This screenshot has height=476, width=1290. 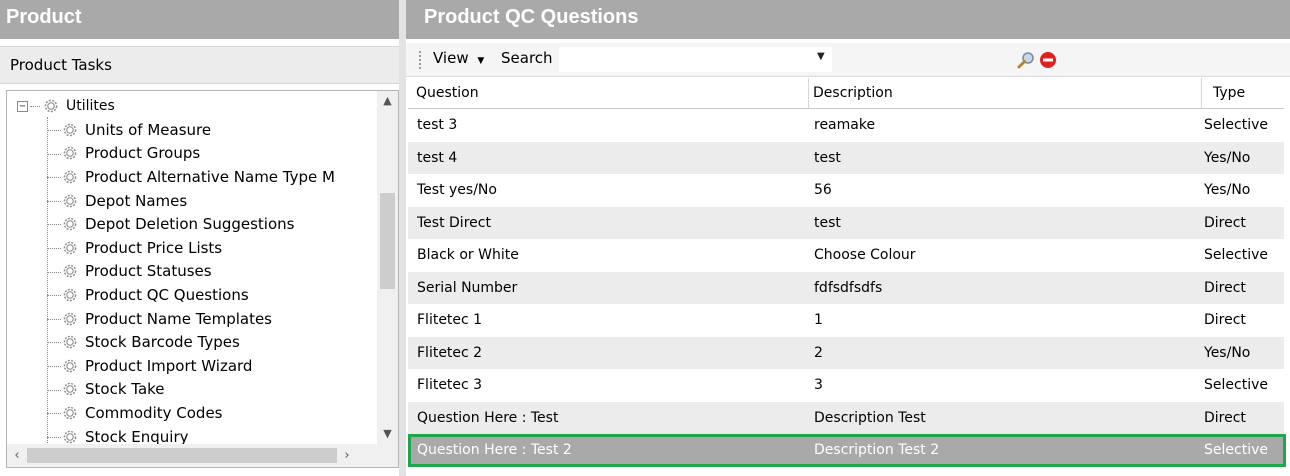 I want to click on tree-item-label: Units of Measure, so click(x=148, y=129).